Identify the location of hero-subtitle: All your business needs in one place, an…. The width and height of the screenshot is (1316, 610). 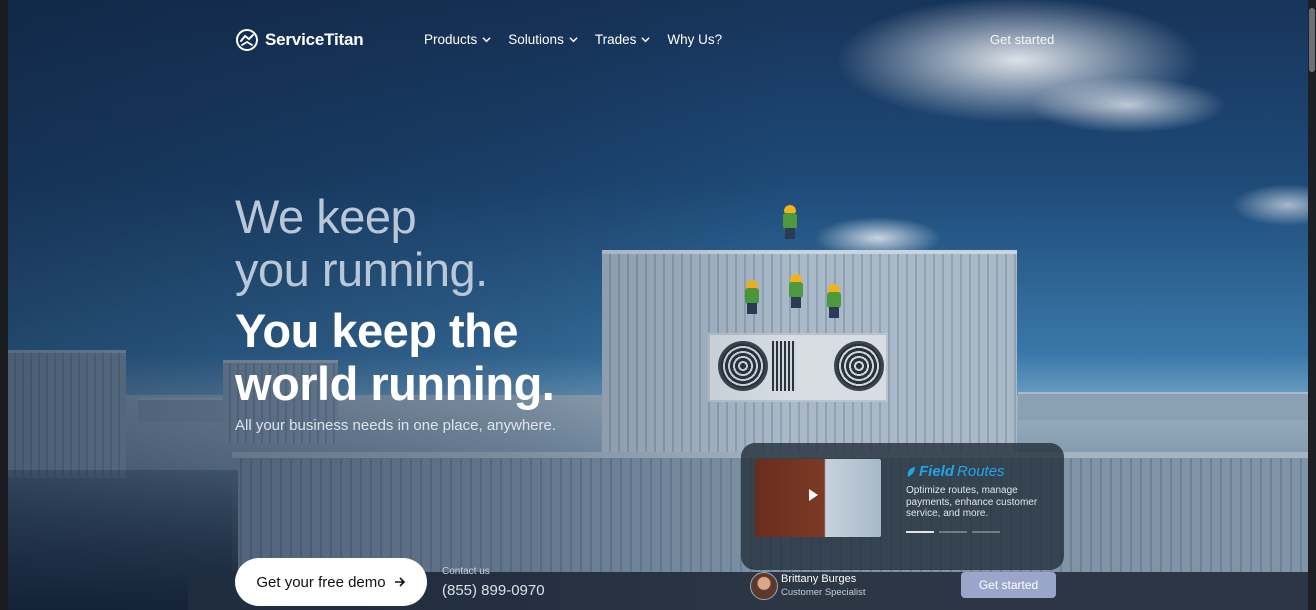
(396, 425).